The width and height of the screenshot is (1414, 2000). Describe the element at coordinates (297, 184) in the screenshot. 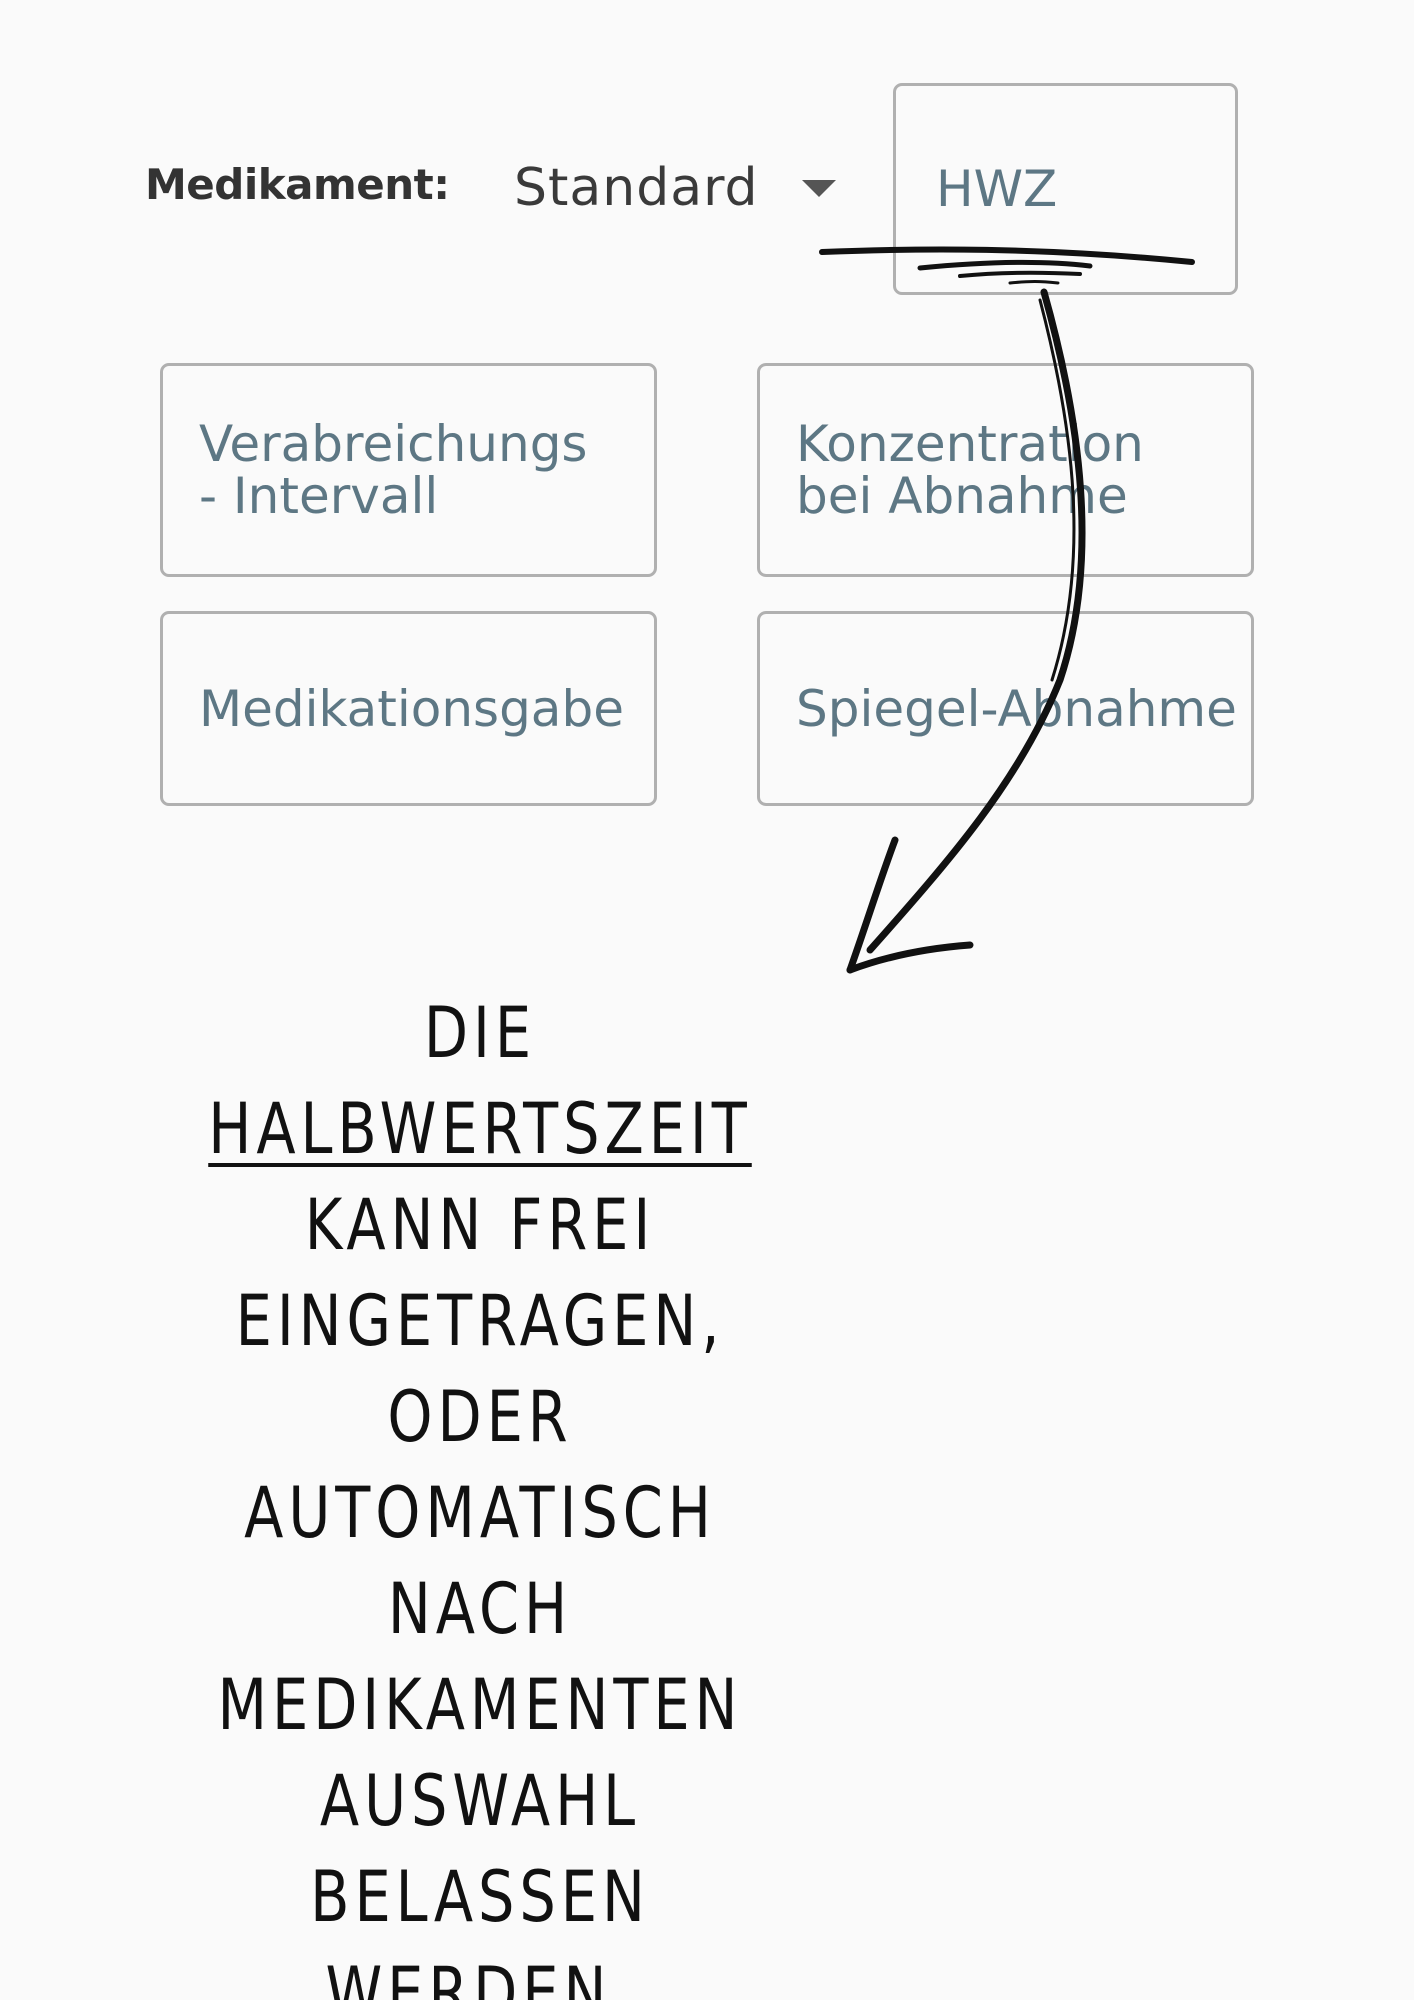

I see `medikament-label: Medikament:` at that location.